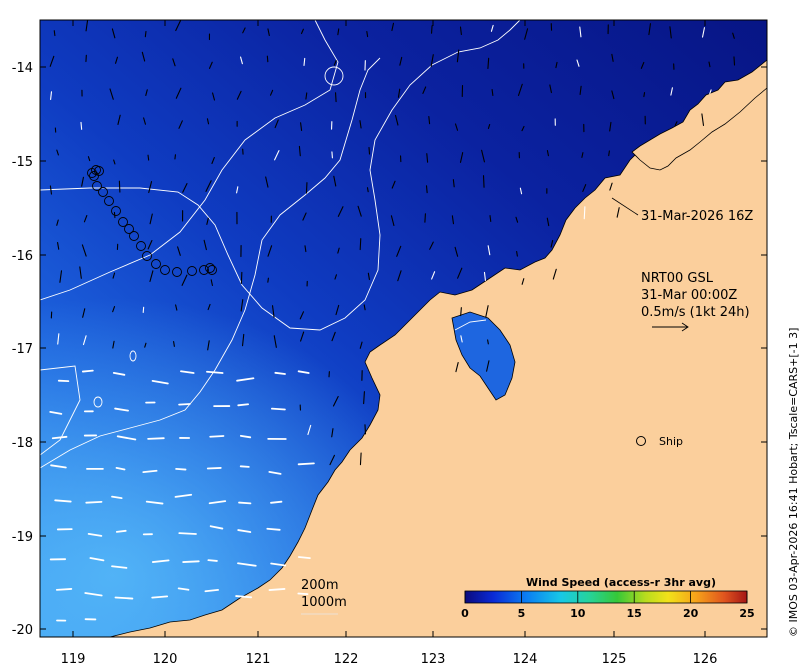  Describe the element at coordinates (465, 613) in the screenshot. I see `colorbar-tick-label: 0` at that location.